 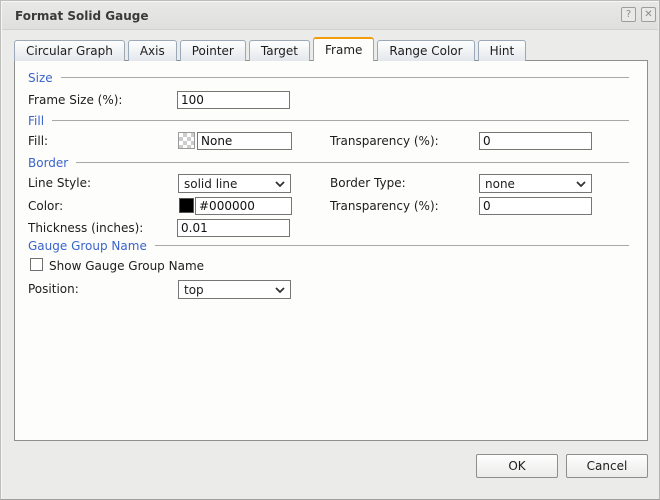 I want to click on line-style-label: Line Style:, so click(x=60, y=183).